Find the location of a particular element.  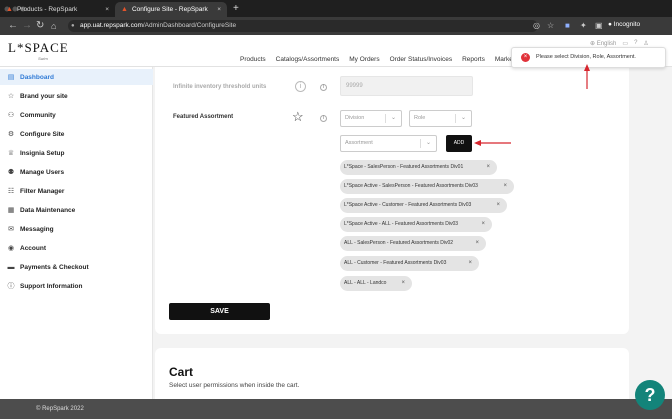

save-button: SAVE is located at coordinates (219, 311).